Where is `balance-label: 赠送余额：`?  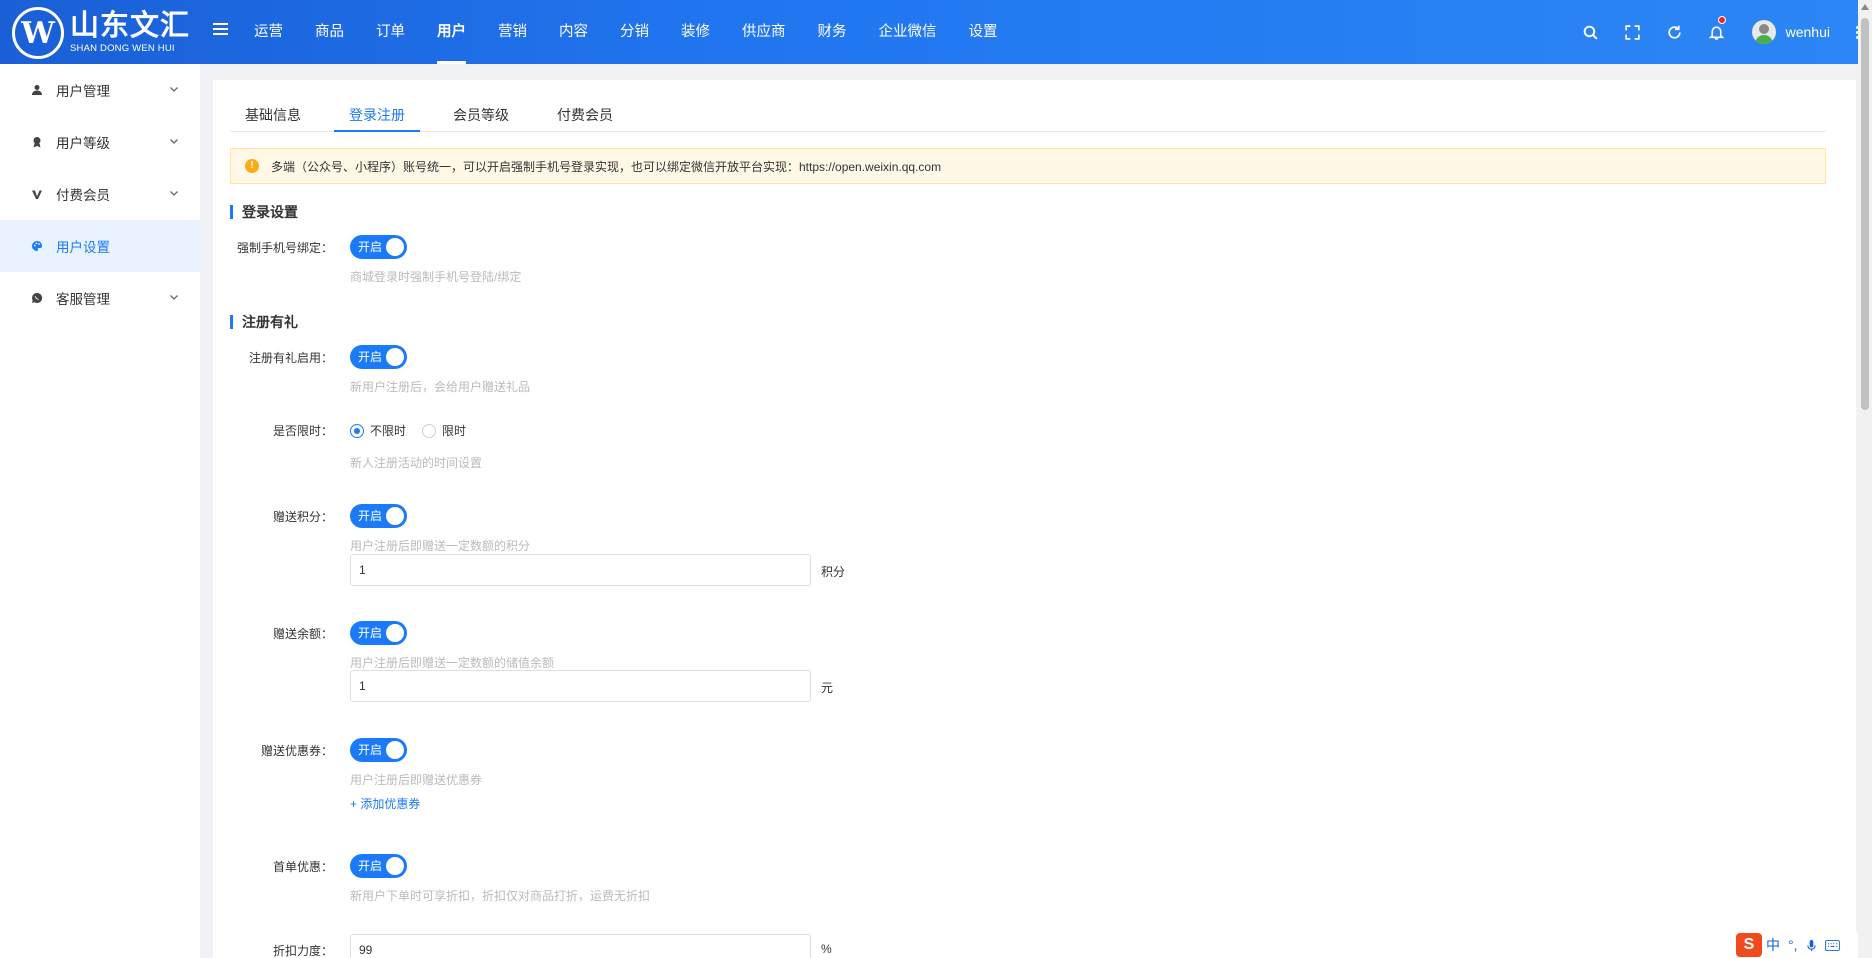
balance-label: 赠送余额： is located at coordinates (302, 634).